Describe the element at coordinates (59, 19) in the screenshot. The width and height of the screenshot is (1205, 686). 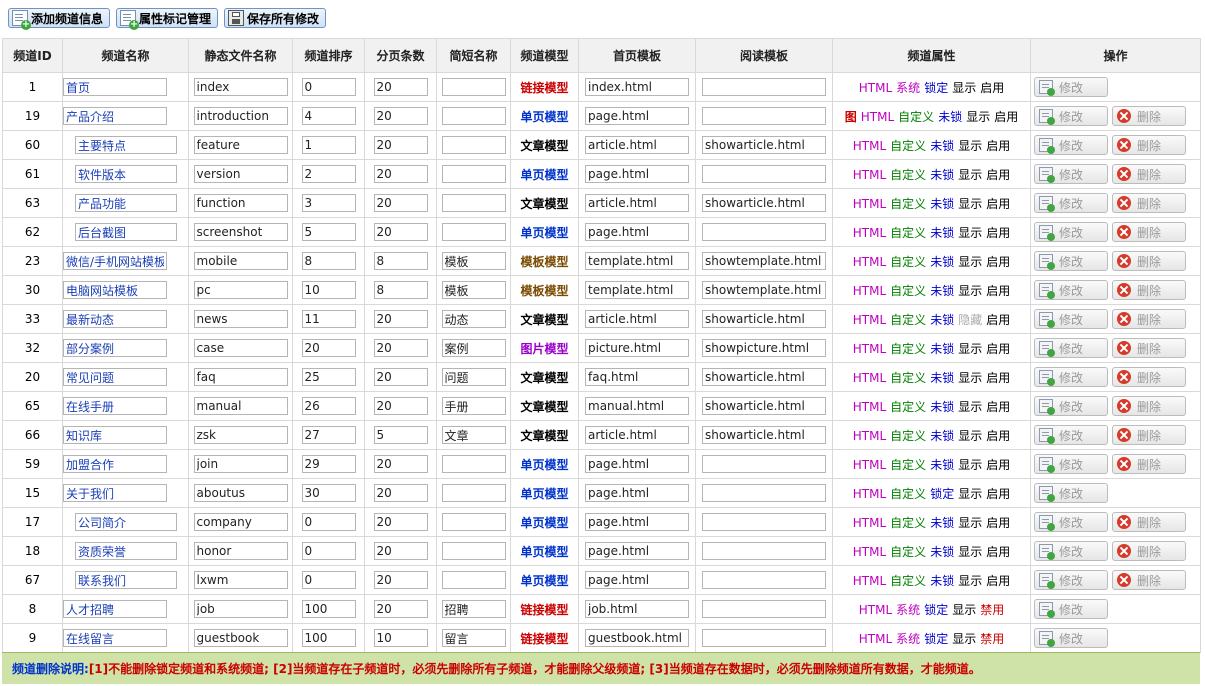
I see `add-channel-button: 添加频道信息` at that location.